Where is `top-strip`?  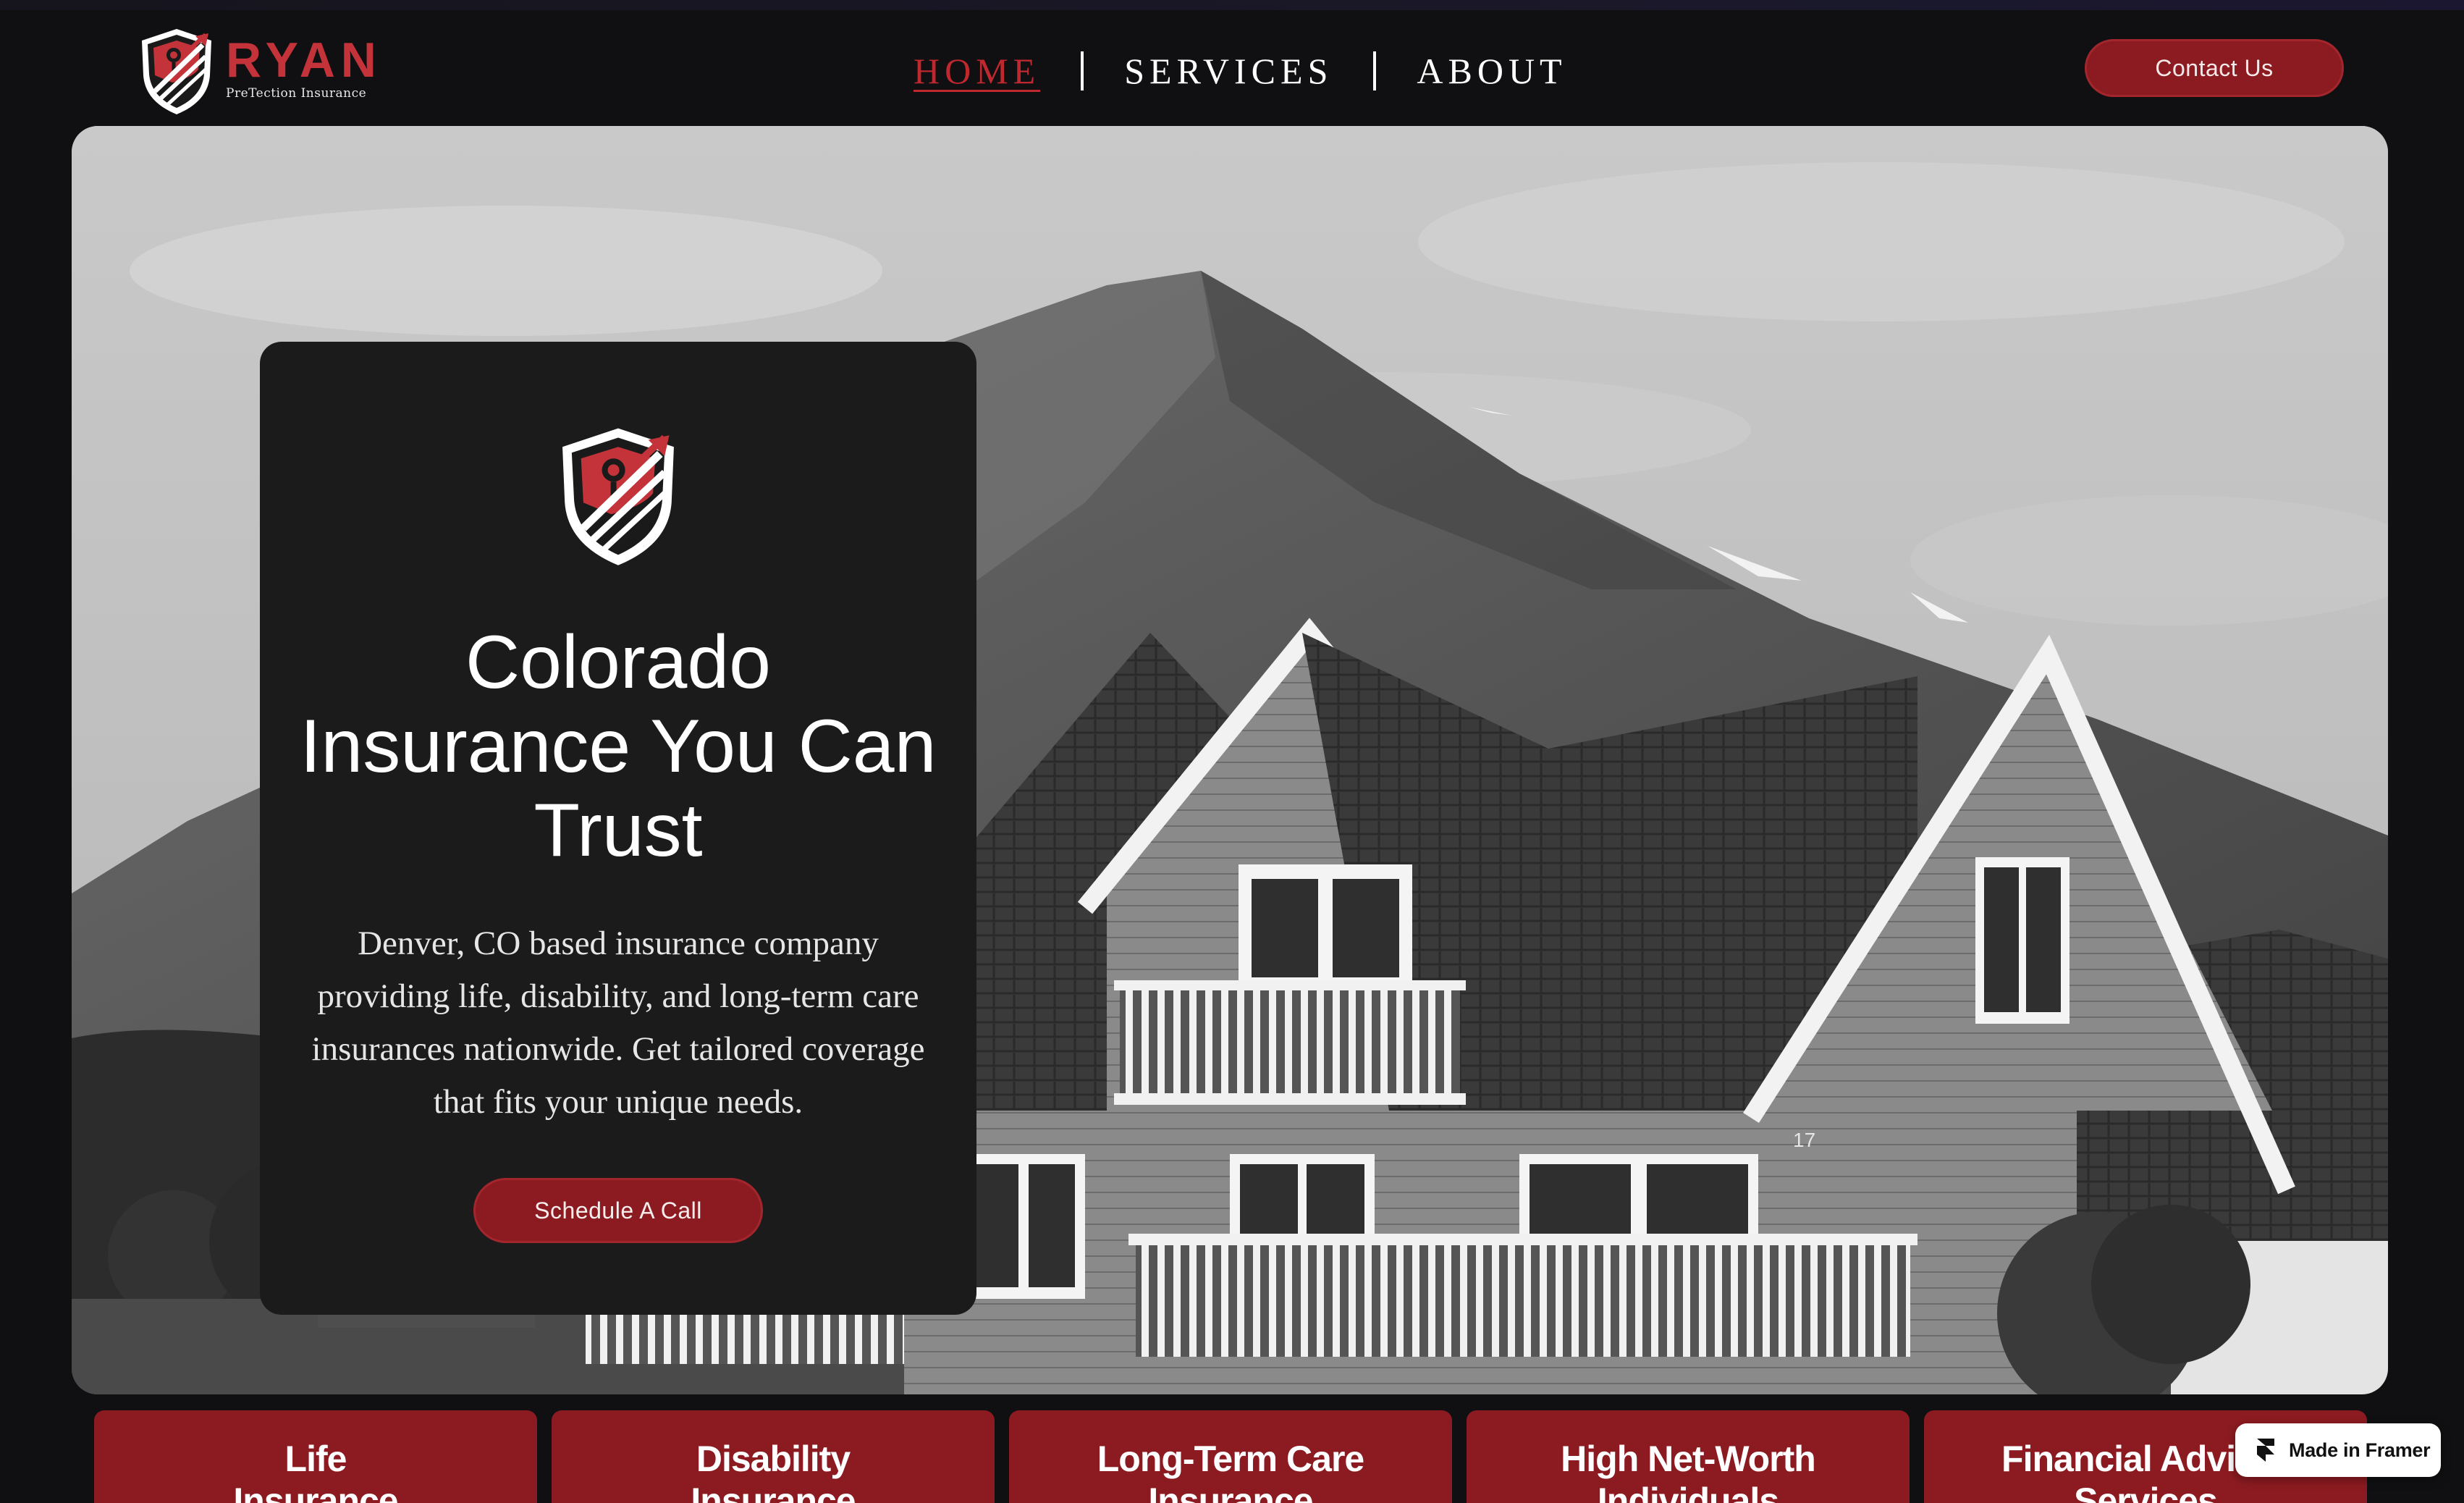
top-strip is located at coordinates (1232, 5).